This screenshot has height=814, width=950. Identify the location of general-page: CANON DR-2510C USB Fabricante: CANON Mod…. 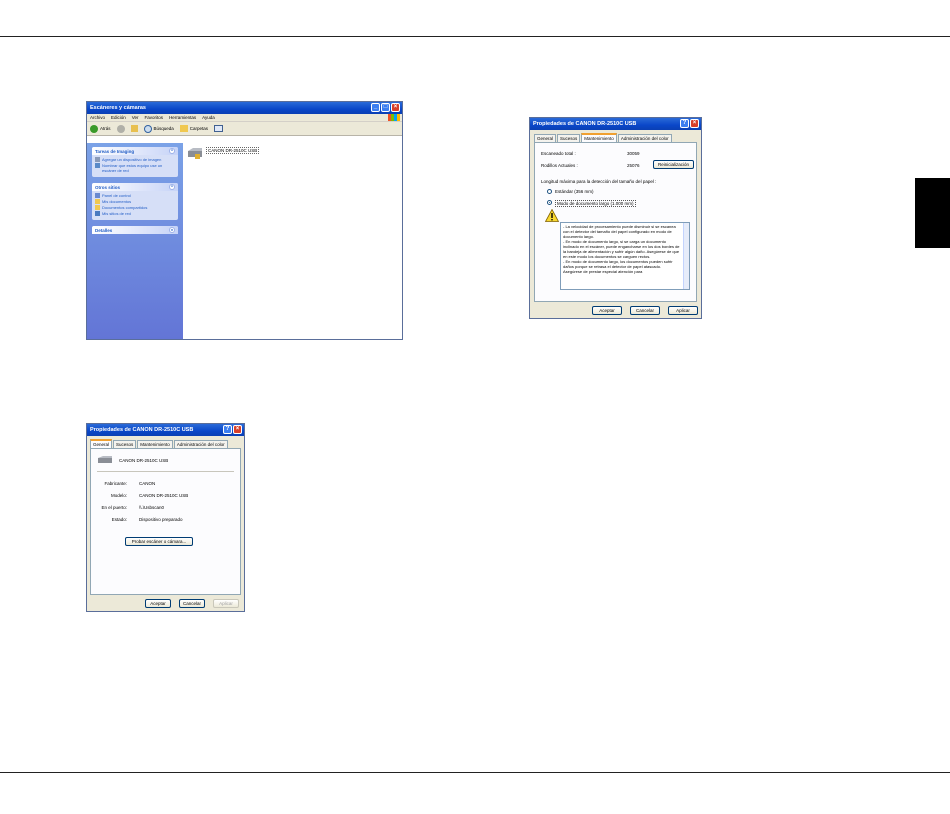
(165, 521).